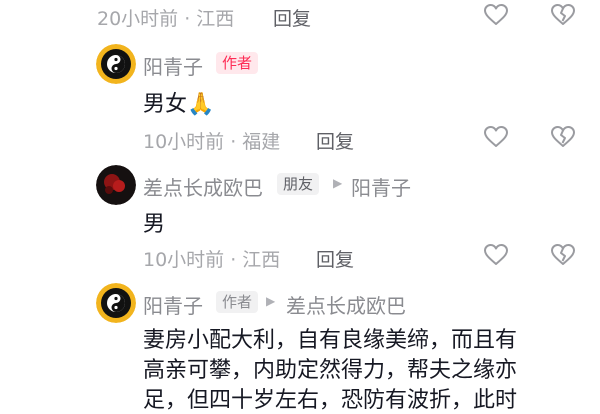 The image size is (600, 414). Describe the element at coordinates (335, 140) in the screenshot. I see `comment-1-reply-button: 回复` at that location.